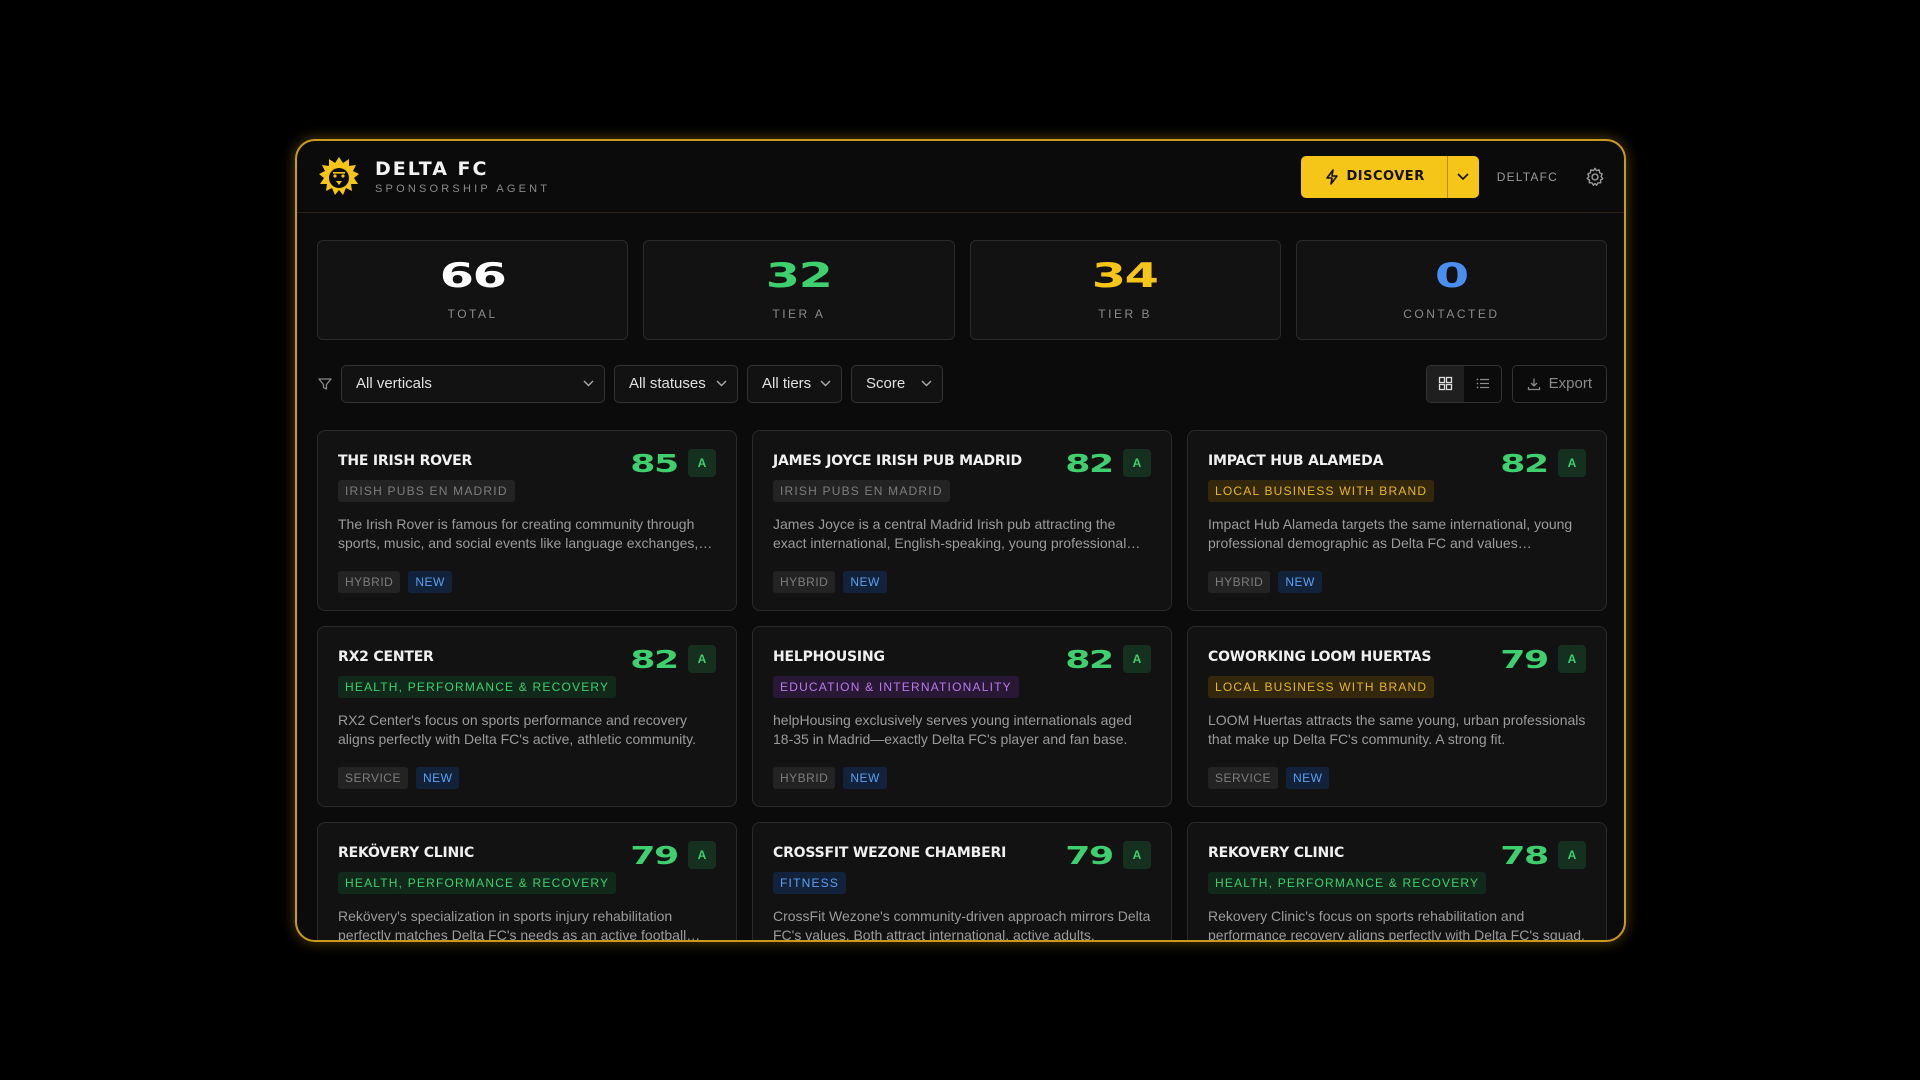 This screenshot has width=1920, height=1080. I want to click on stat-label: TOTAL, so click(472, 314).